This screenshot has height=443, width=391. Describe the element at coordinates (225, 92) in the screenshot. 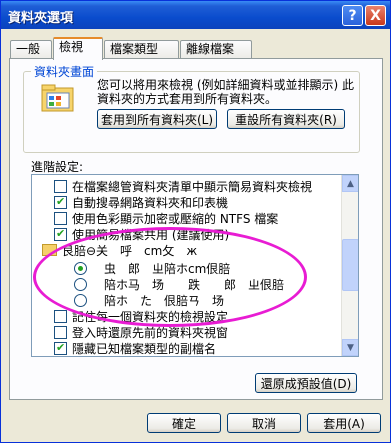

I see `folder-views-description: 您可以將用來檢視 (例如詳細資料或並排顯示) 此資料夾的方式套用到所有資料夾。` at that location.